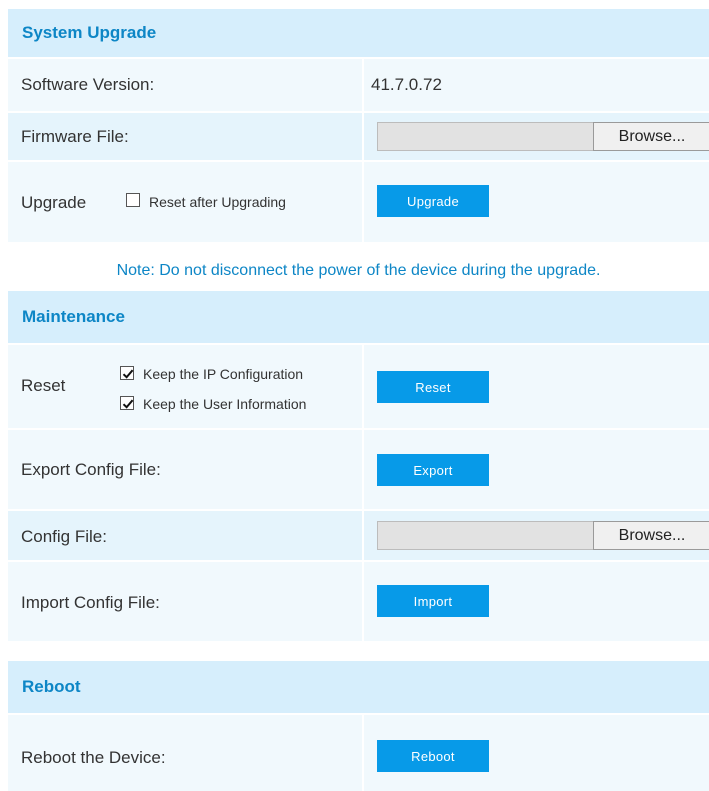  I want to click on software-version-row: Software Version: 41.7.0.72, so click(358, 85).